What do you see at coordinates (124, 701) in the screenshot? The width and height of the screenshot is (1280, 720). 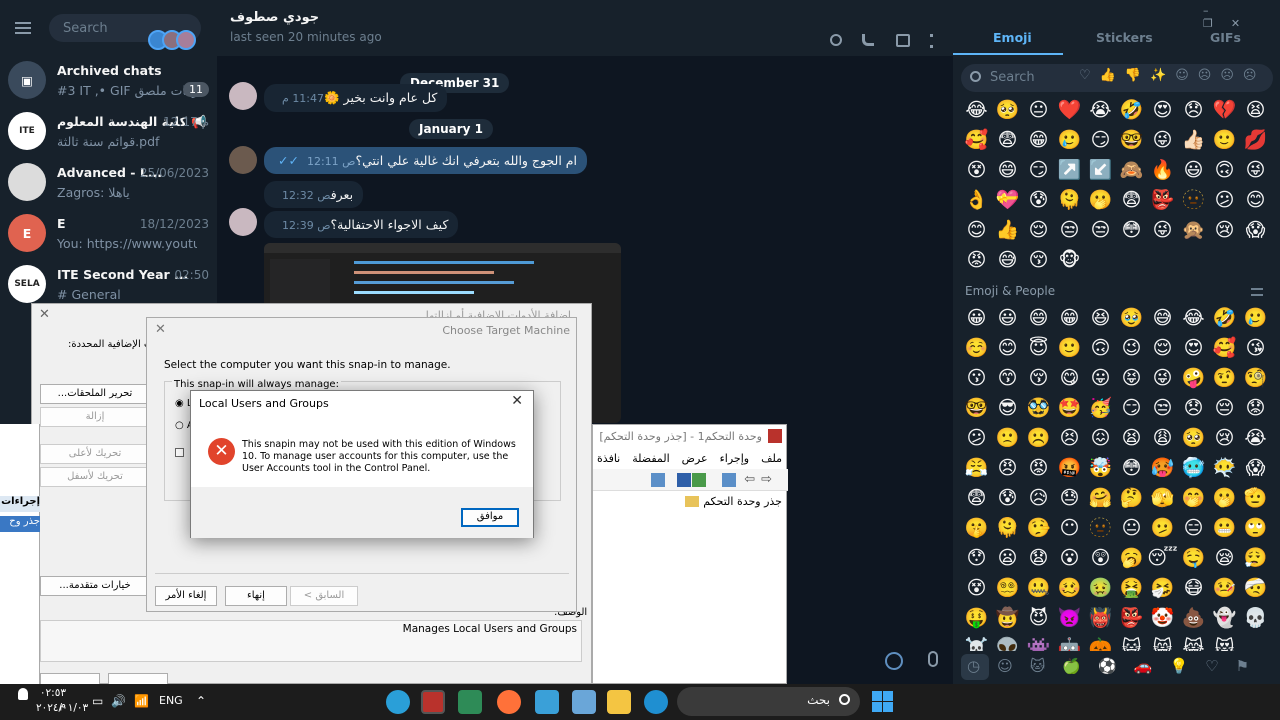 I see `tray-status-icons: ▭🔊📶` at bounding box center [124, 701].